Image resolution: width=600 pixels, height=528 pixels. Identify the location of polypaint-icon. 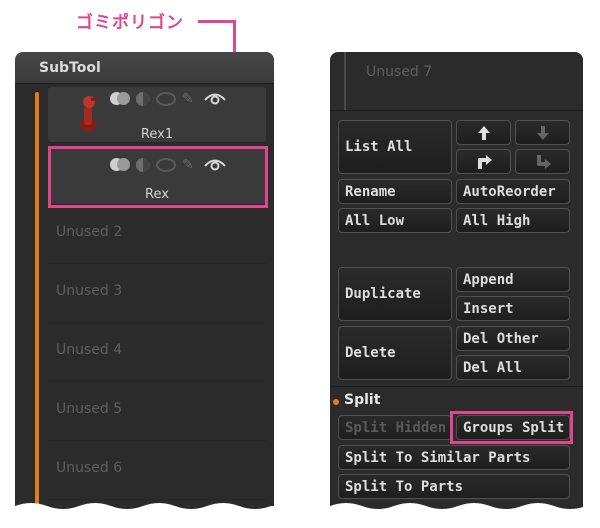
(120, 99).